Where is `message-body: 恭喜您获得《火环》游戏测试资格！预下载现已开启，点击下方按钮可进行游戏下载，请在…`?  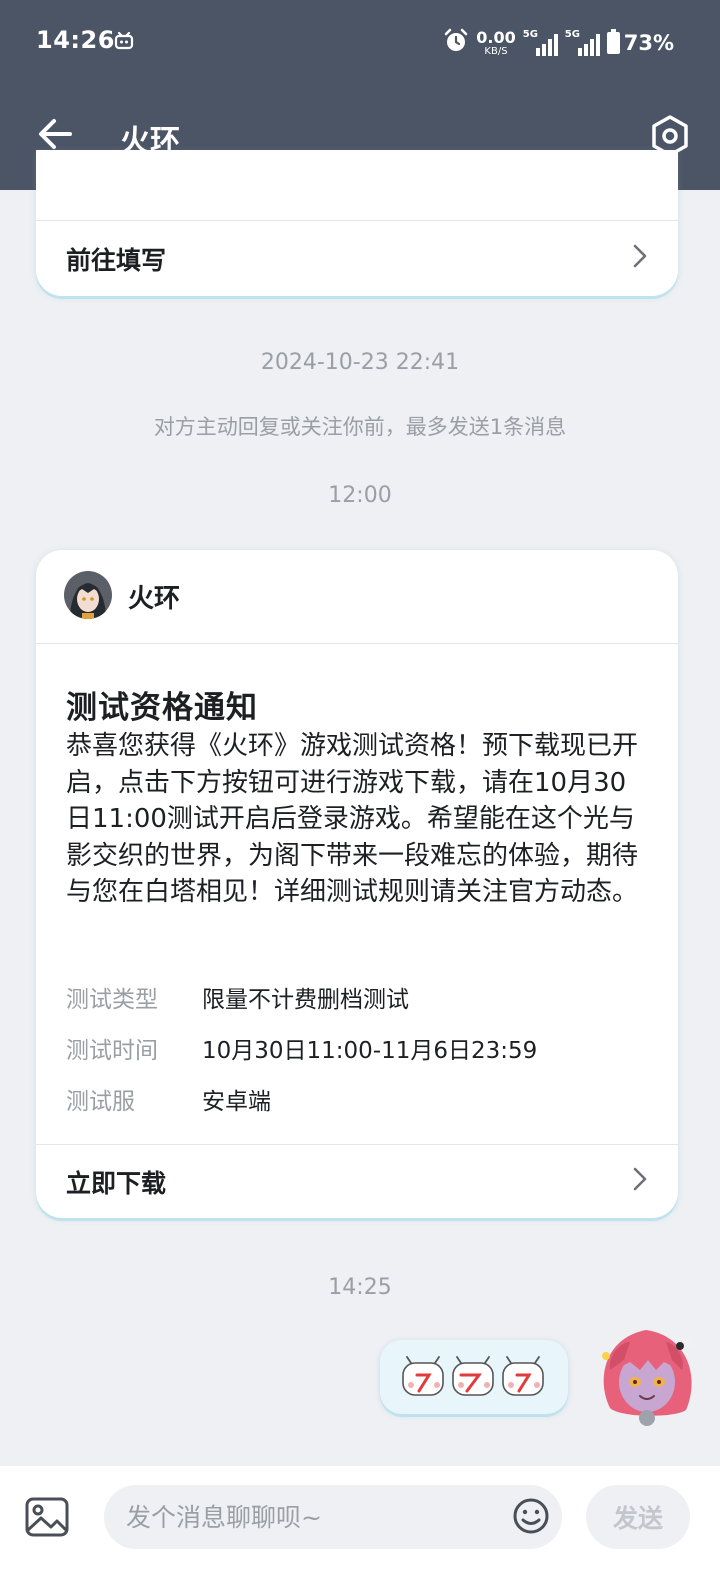 message-body: 恭喜您获得《火环》游戏测试资格！预下载现已开启，点击下方按钮可进行游戏下载，请在… is located at coordinates (352, 819).